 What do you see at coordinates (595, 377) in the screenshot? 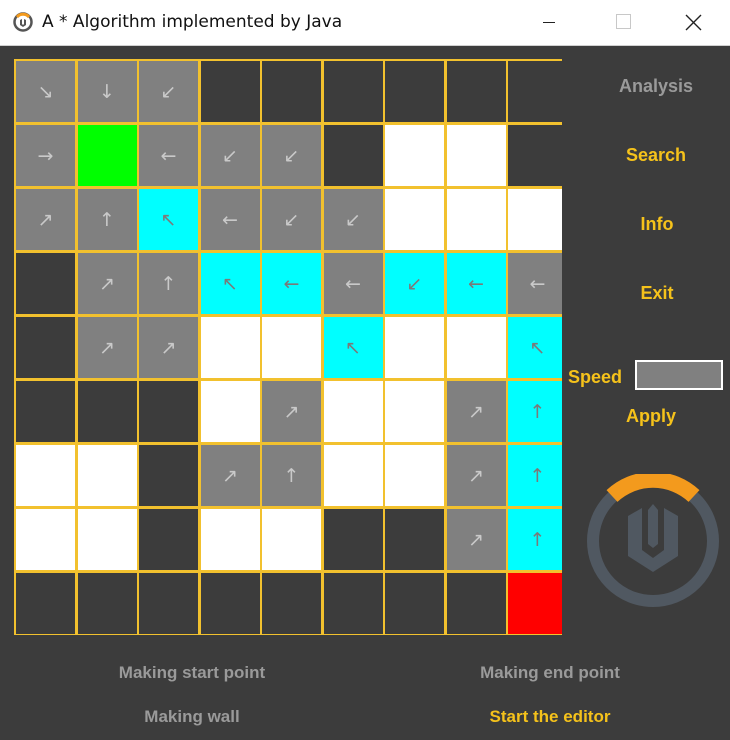
I see `speed-label: Speed` at bounding box center [595, 377].